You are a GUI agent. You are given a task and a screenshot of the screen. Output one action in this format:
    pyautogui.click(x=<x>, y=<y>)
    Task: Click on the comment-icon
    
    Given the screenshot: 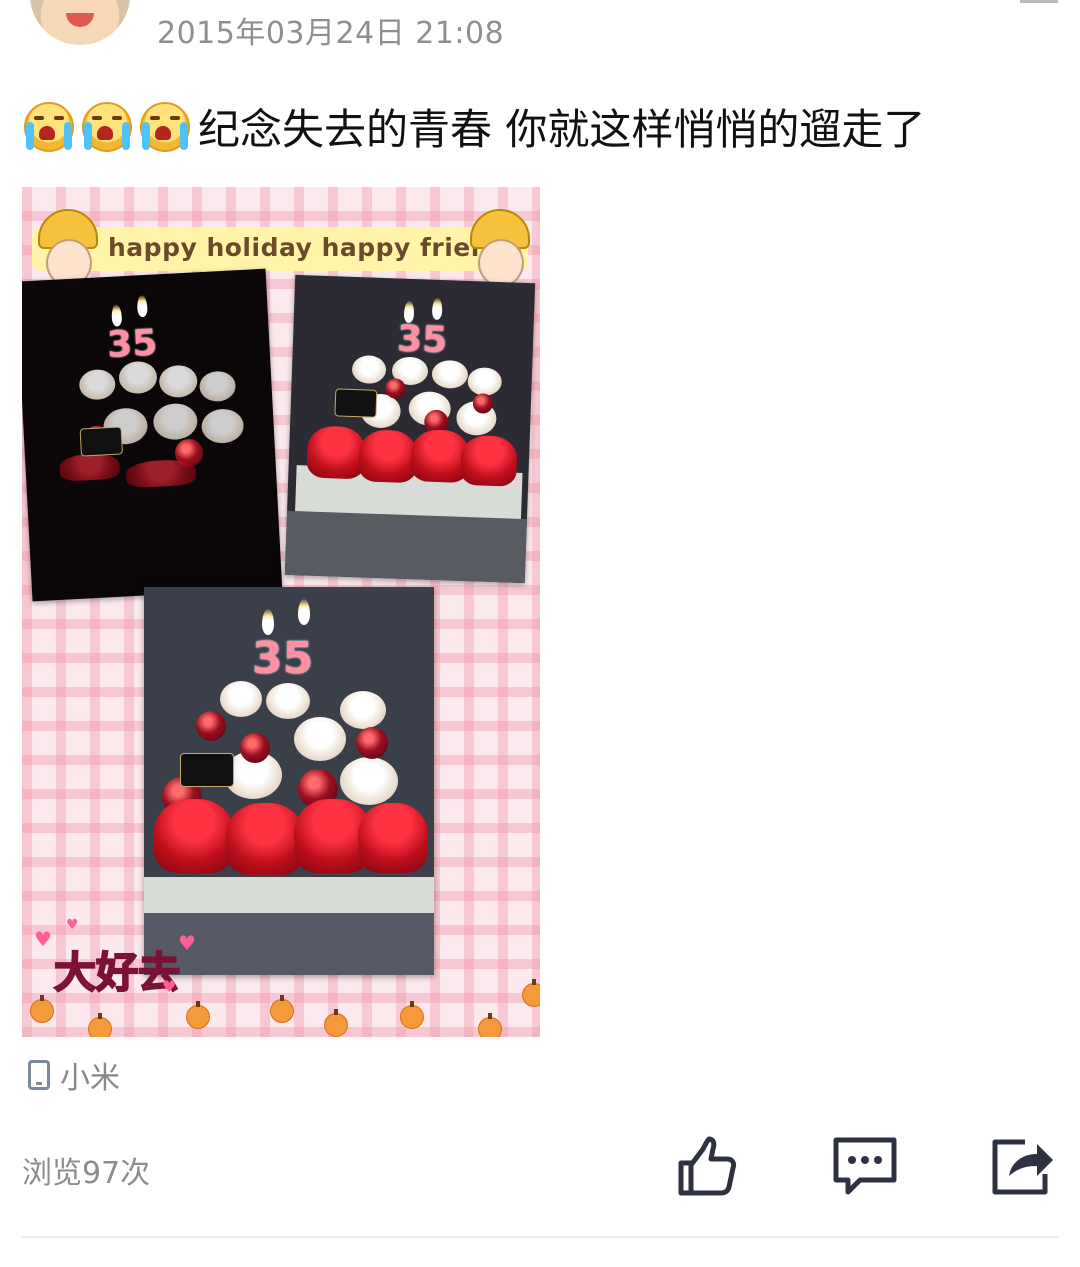 What is the action you would take?
    pyautogui.click(x=865, y=1166)
    